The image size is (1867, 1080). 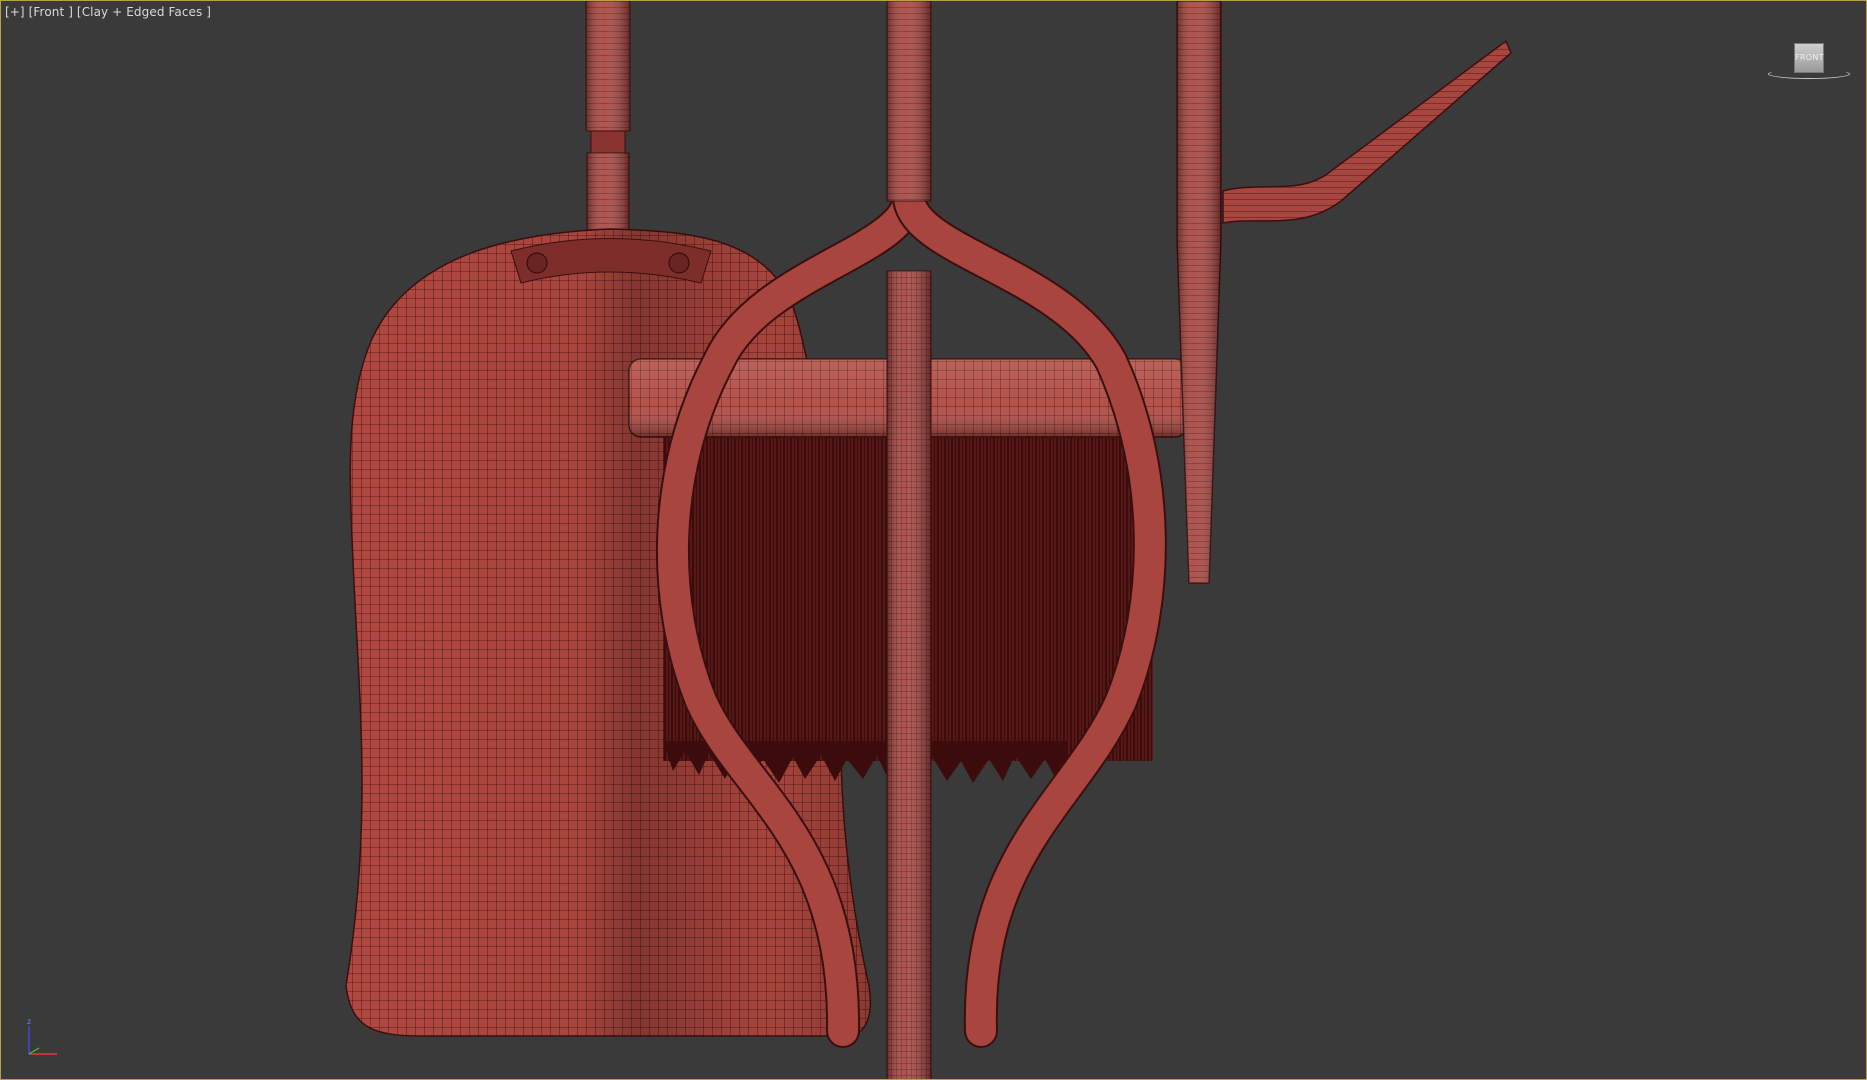 I want to click on axis-tripod-icon: z, so click(x=42, y=1036).